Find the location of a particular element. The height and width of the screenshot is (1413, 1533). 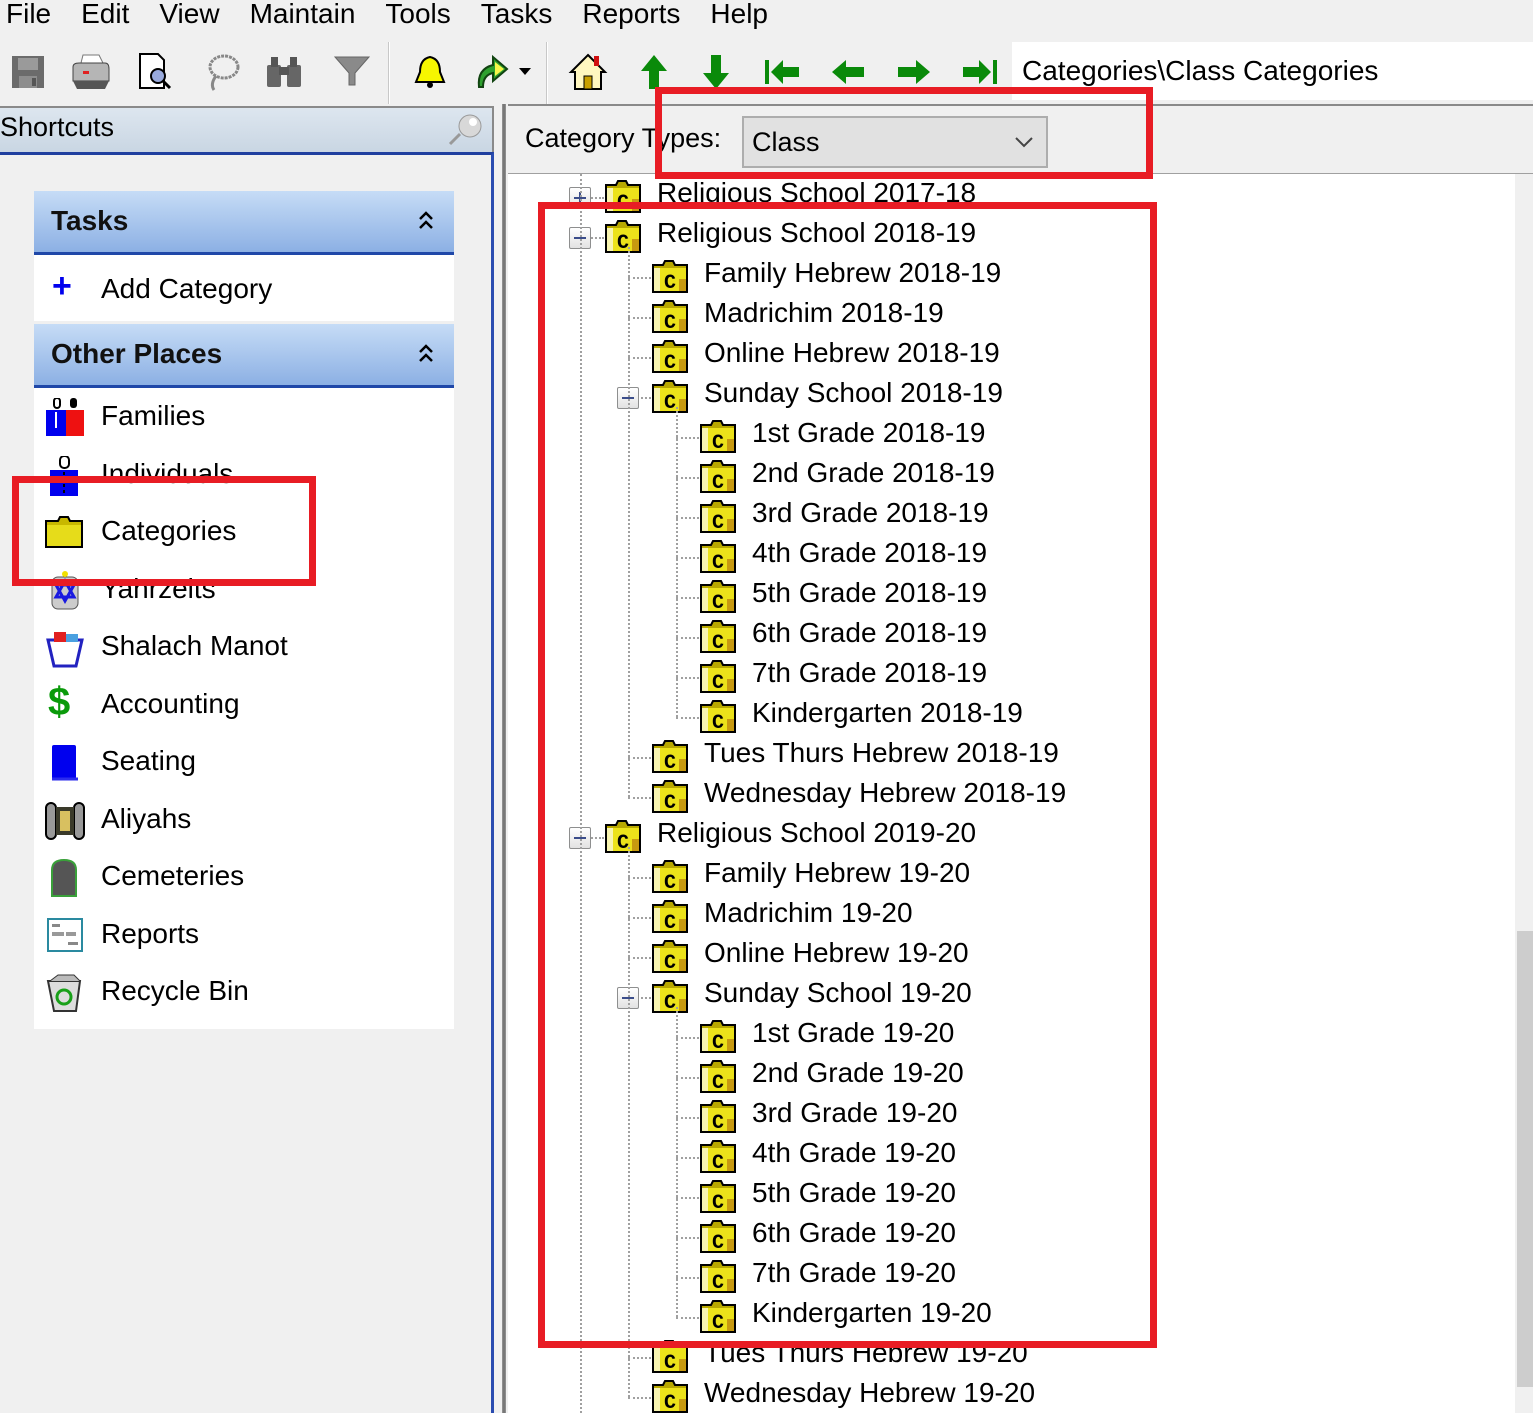

tree-node: C 4th Grade 19-20 is located at coordinates (1008, 1155).